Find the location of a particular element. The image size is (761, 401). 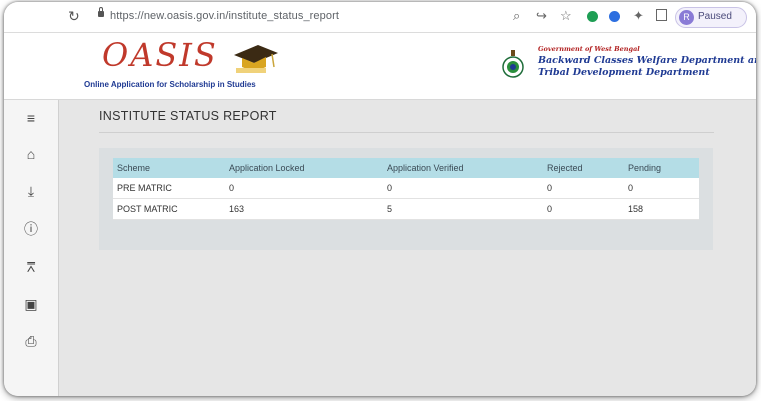

cell-application-locked: 163 is located at coordinates (304, 209).